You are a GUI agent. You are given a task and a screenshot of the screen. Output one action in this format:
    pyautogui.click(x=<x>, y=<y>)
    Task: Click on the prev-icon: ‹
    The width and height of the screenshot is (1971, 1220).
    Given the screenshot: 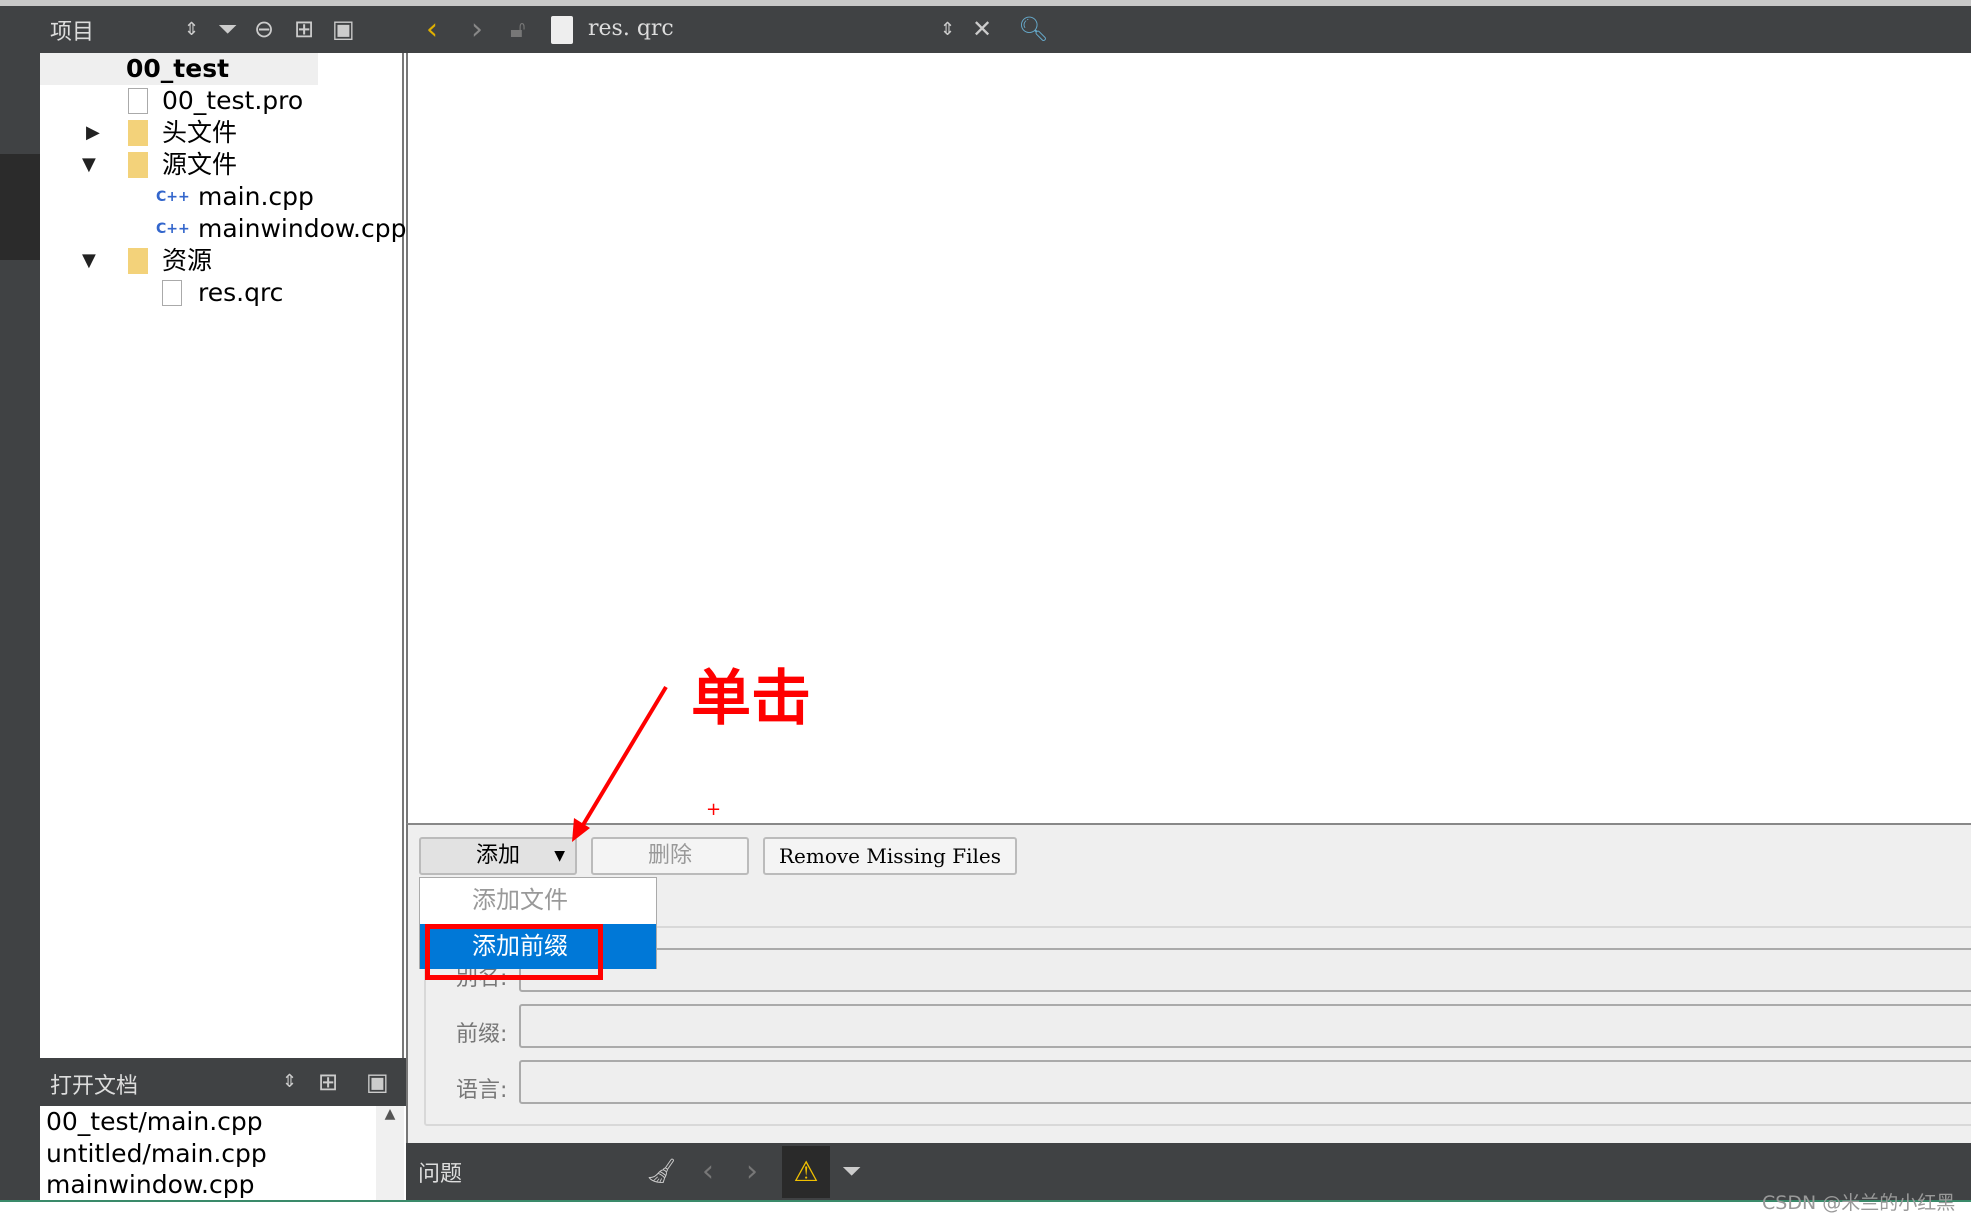 What is the action you would take?
    pyautogui.click(x=708, y=1171)
    